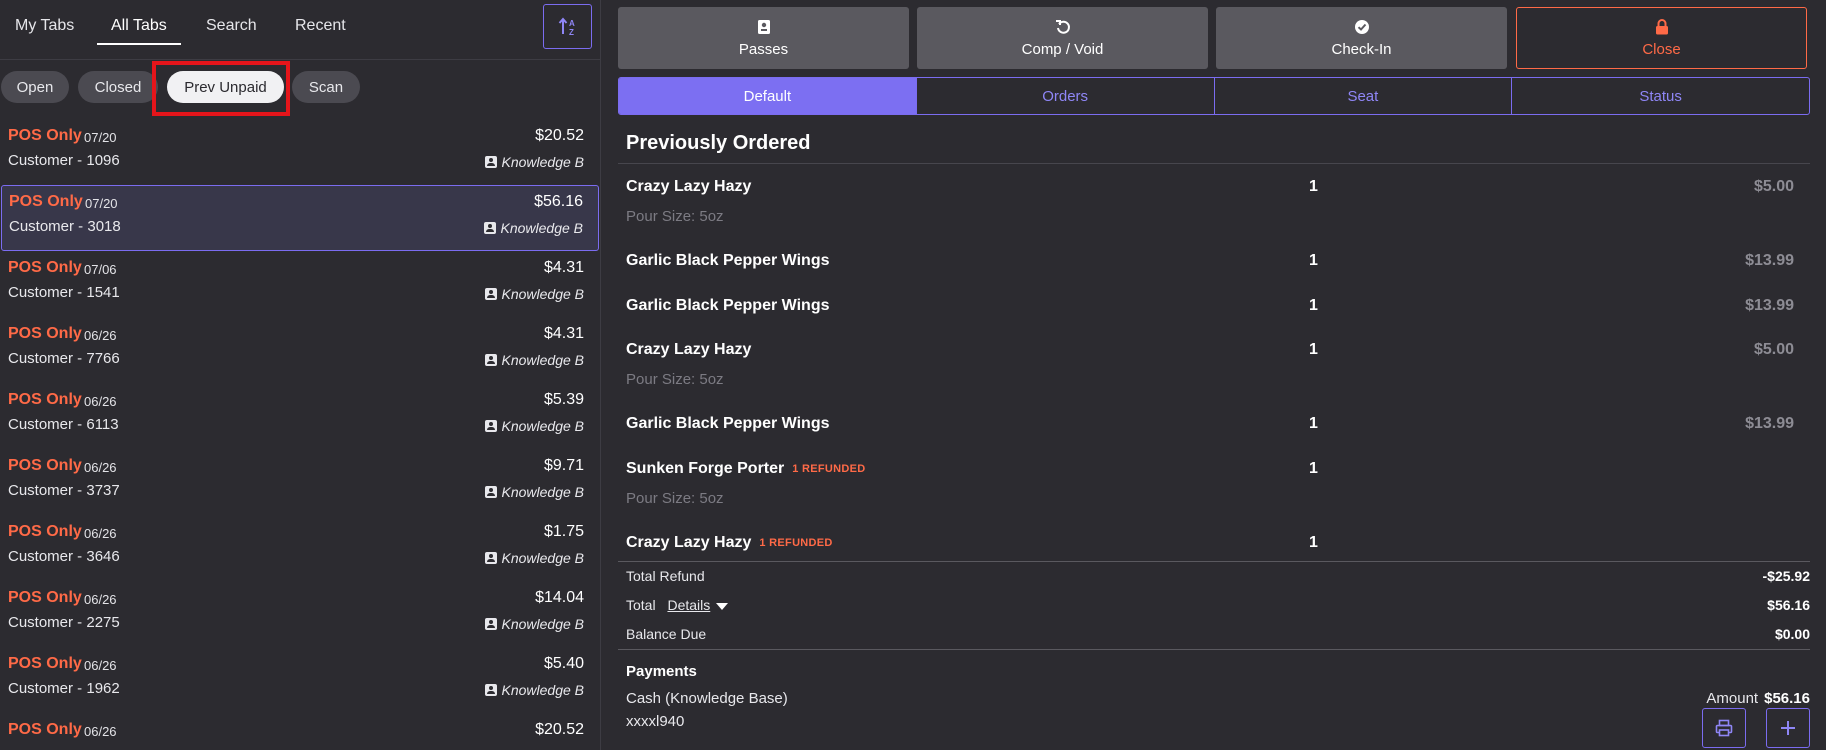  What do you see at coordinates (1660, 96) in the screenshot?
I see `segment-status: Status` at bounding box center [1660, 96].